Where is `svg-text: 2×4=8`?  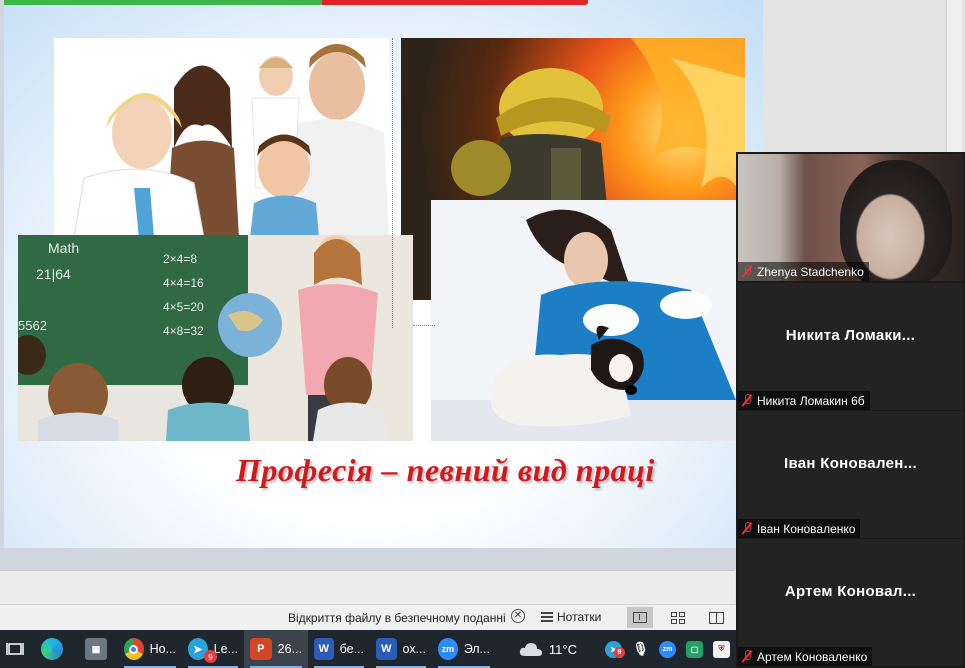 svg-text: 2×4=8 is located at coordinates (180, 259).